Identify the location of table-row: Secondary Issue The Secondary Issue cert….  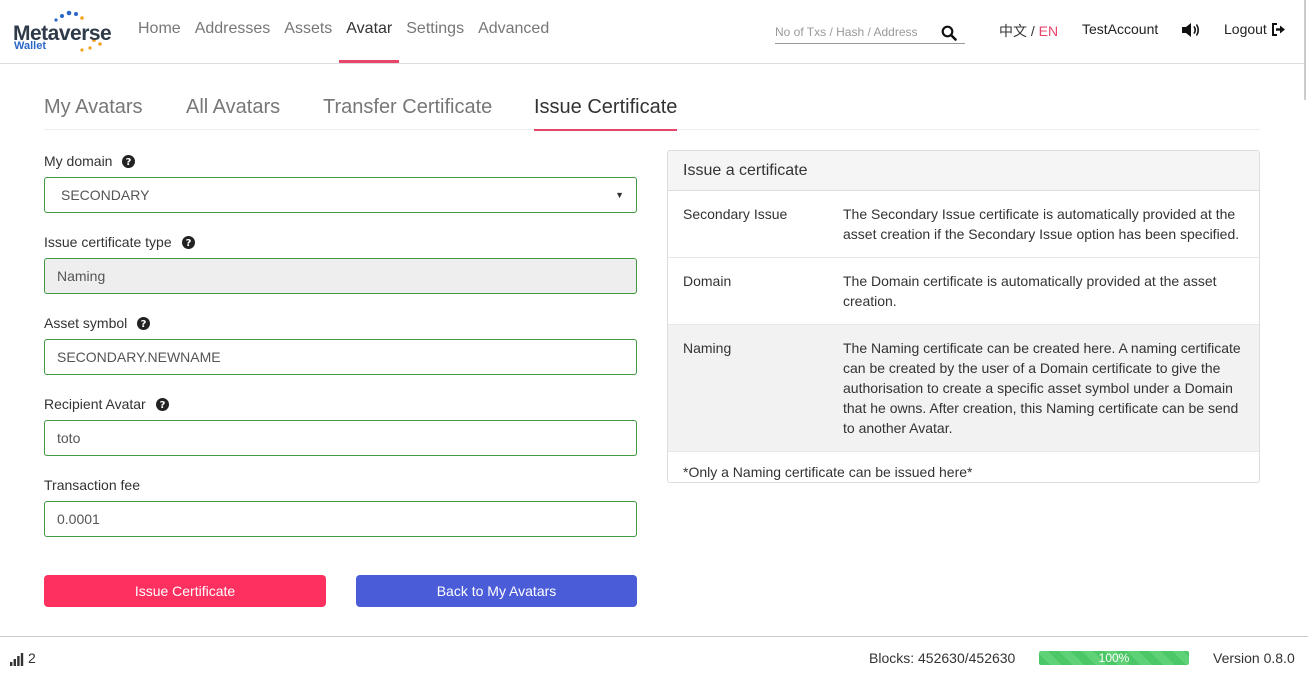
(963, 224).